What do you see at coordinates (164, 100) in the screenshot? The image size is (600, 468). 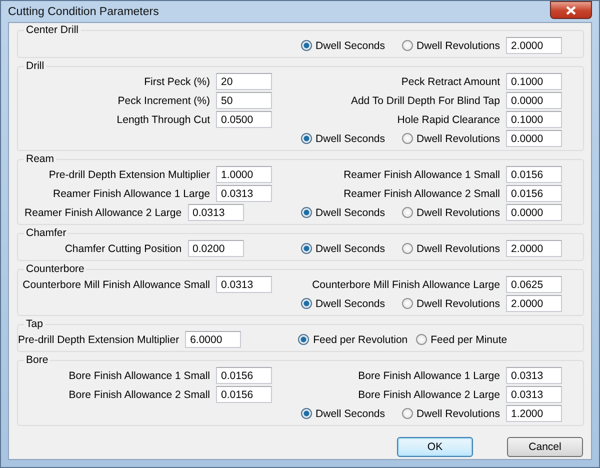 I see `field-label: Peck Increment (%)` at bounding box center [164, 100].